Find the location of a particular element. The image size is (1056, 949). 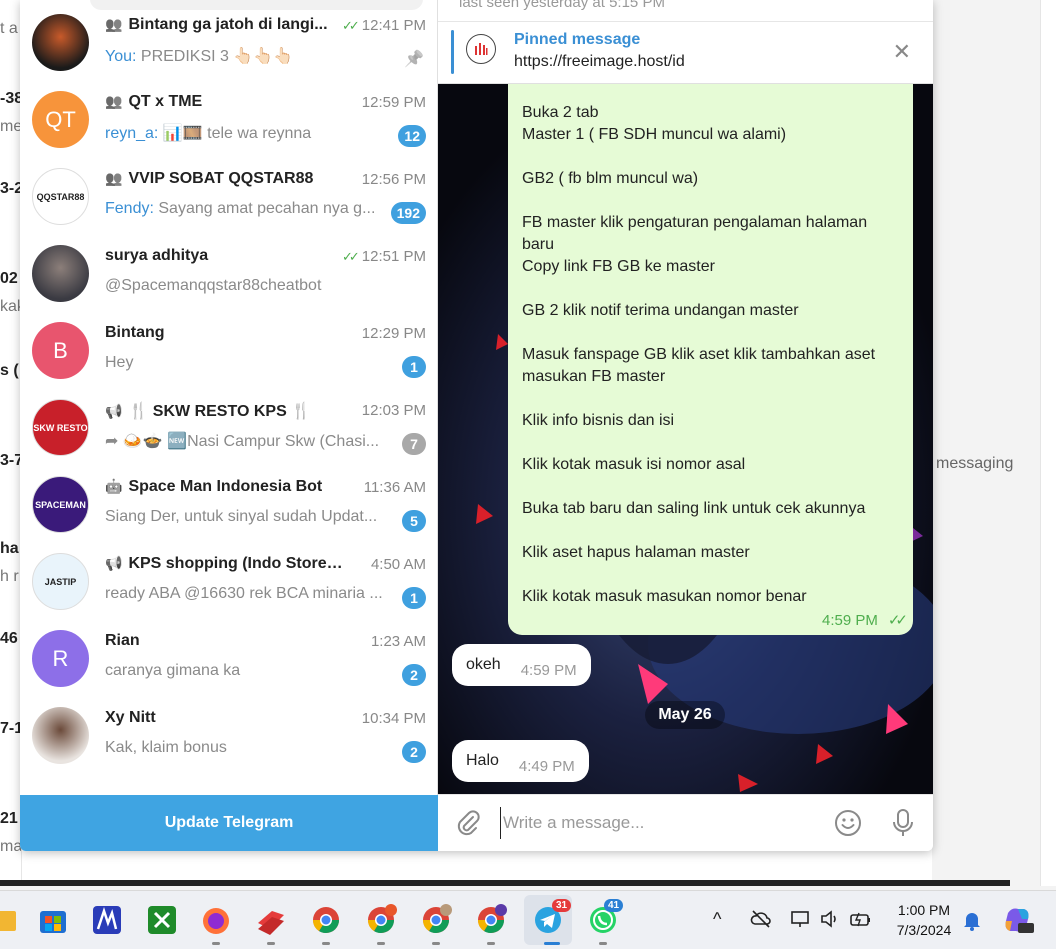

network-icon is located at coordinates (801, 919).